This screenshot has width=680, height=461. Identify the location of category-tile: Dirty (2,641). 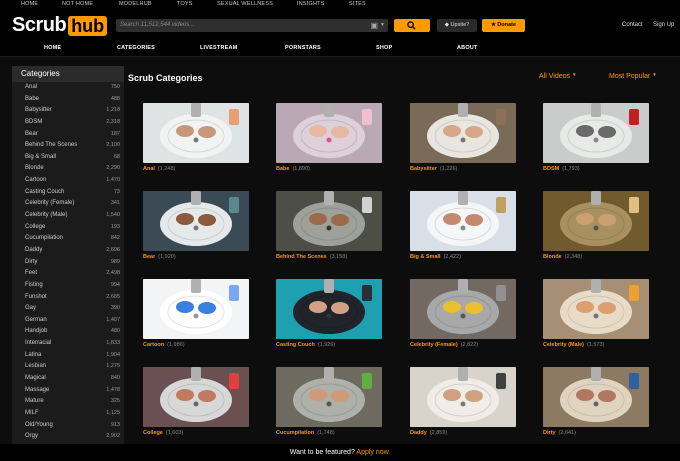
(596, 402).